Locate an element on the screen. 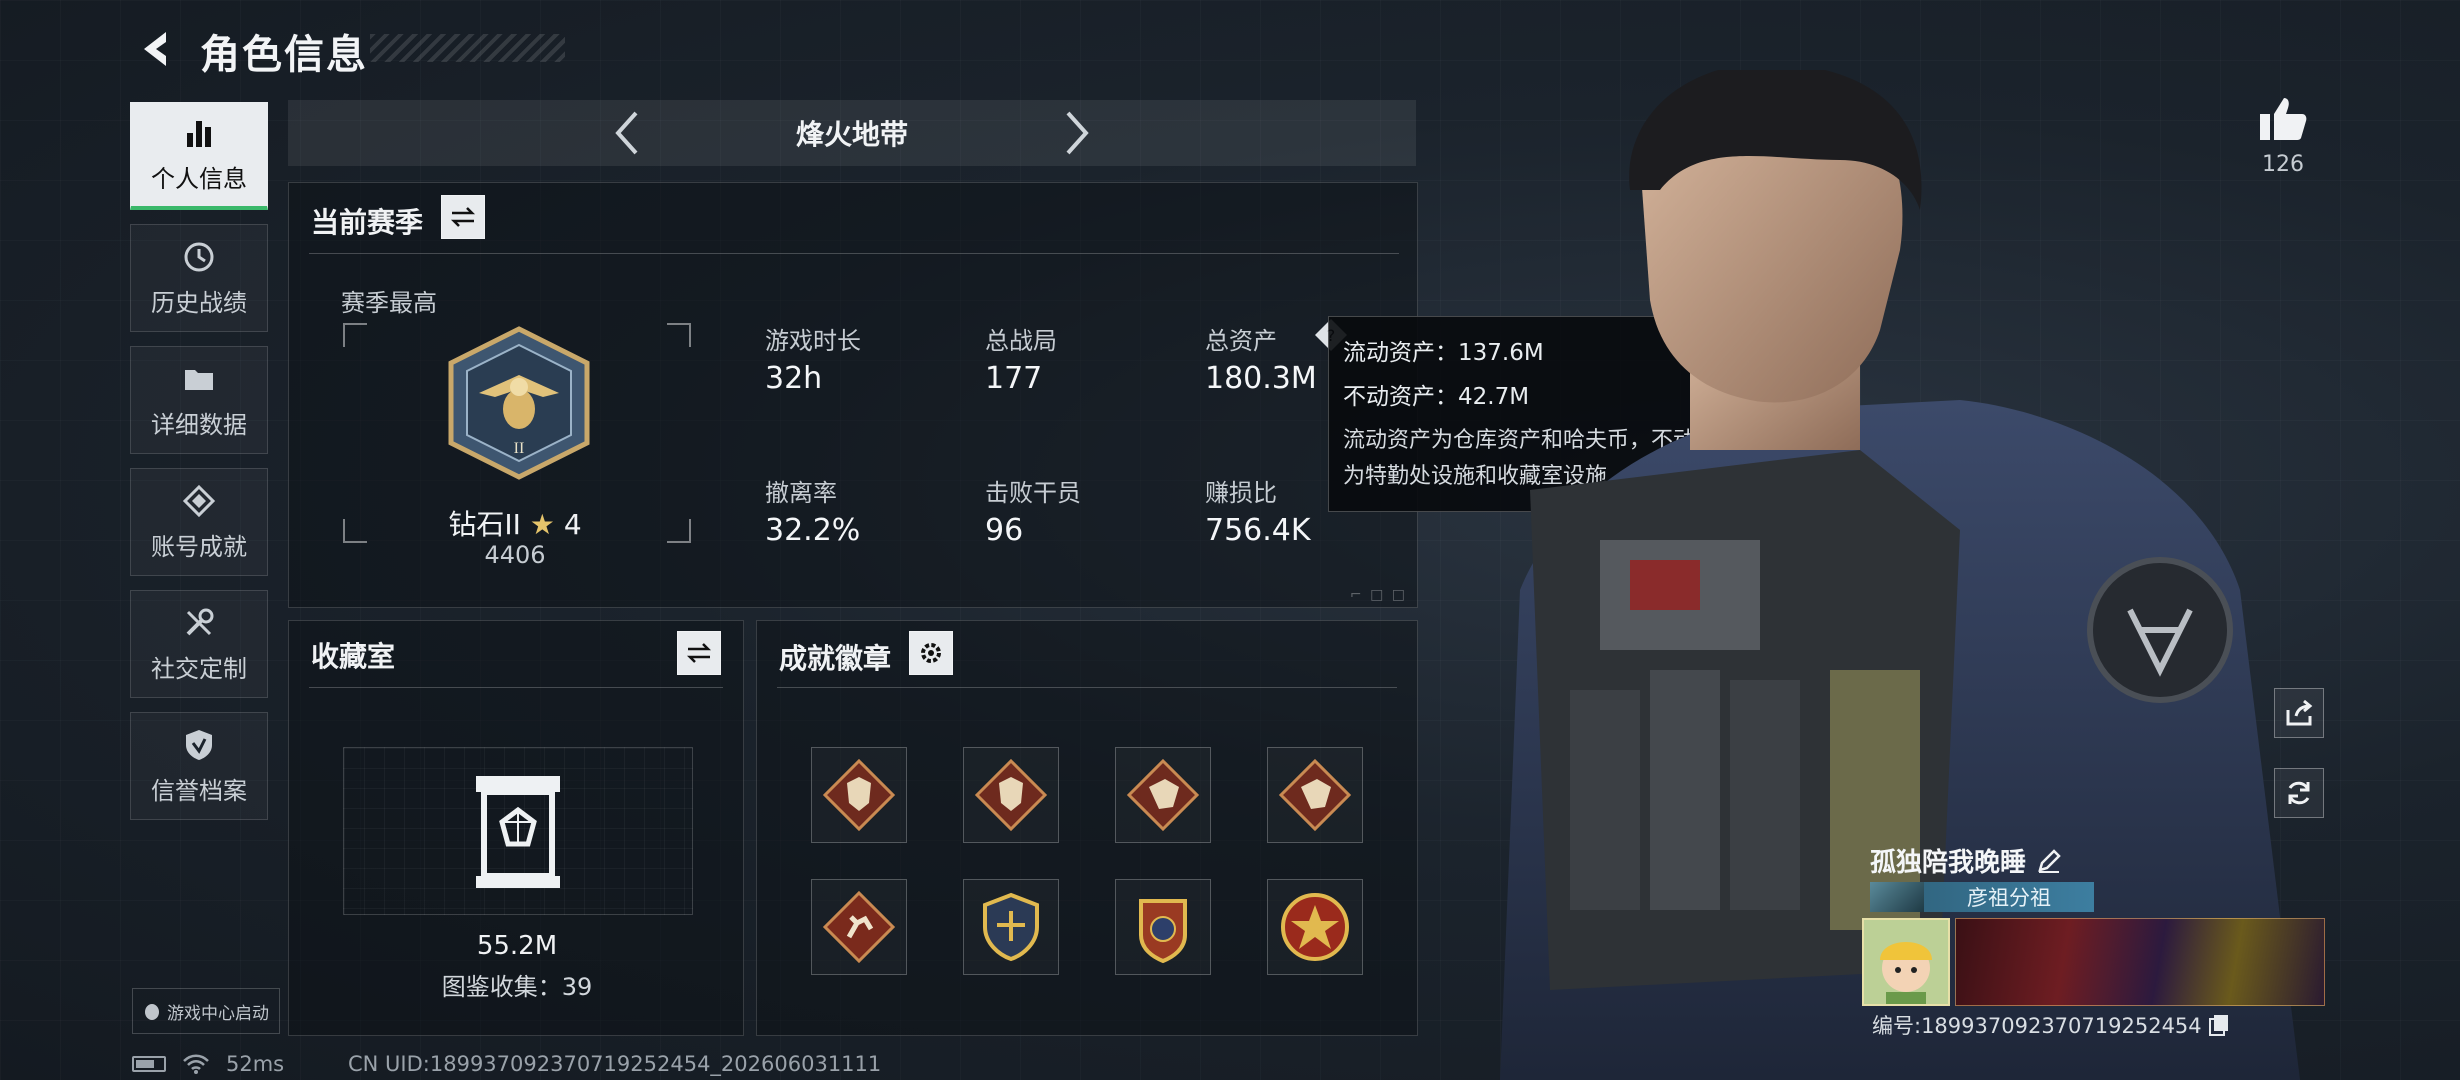 This screenshot has height=1080, width=2460. next-mode-button is located at coordinates (1078, 133).